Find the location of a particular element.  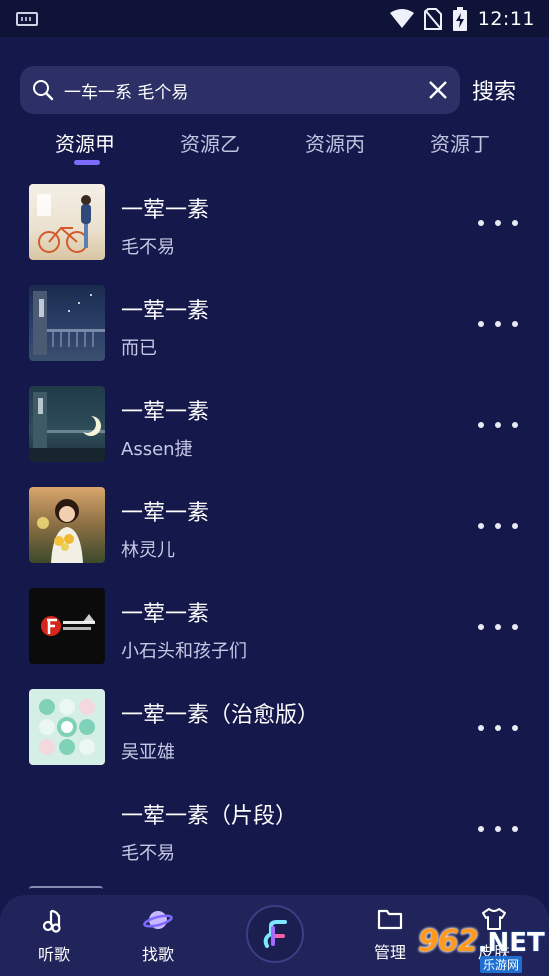

tab-source-a: 资源甲 is located at coordinates (85, 142).